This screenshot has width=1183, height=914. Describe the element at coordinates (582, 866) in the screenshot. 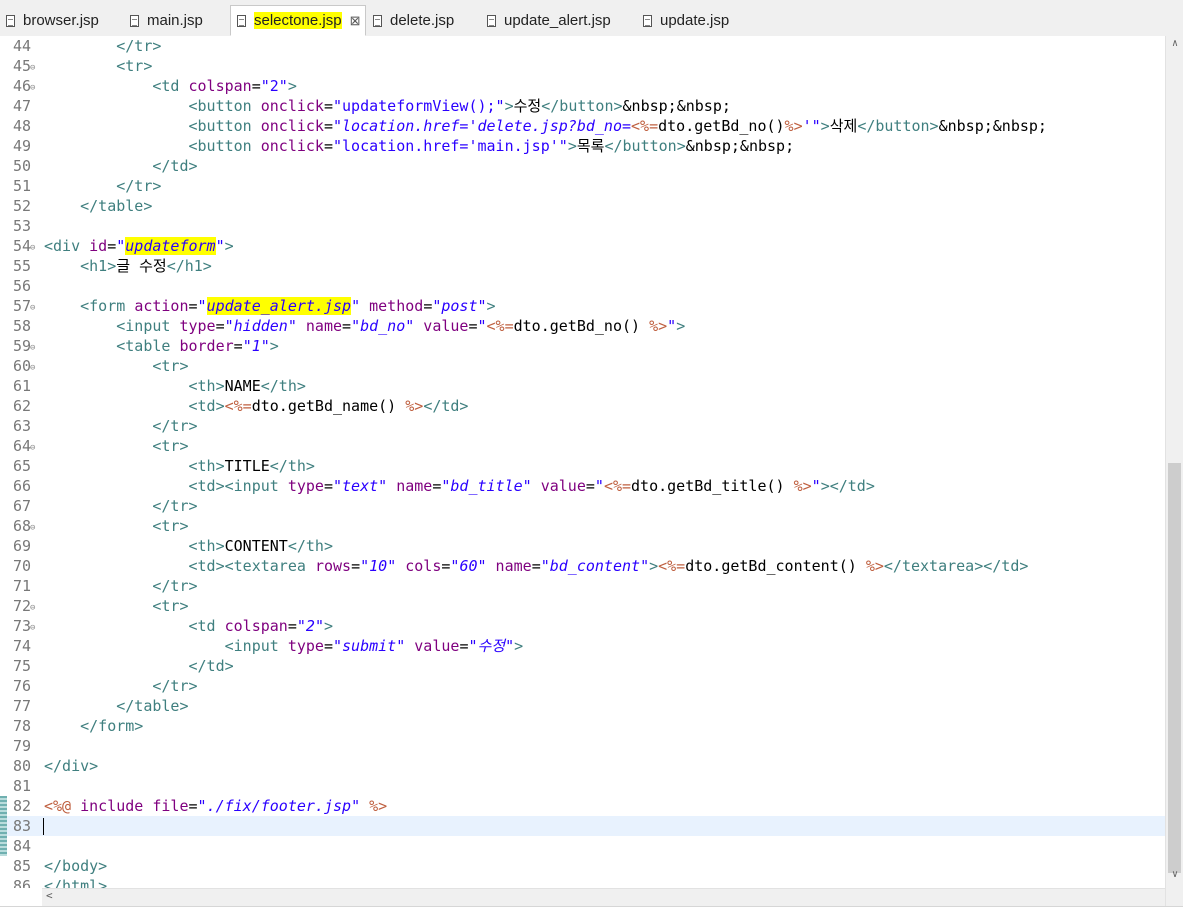

I see `code-line: 85 </body>` at that location.